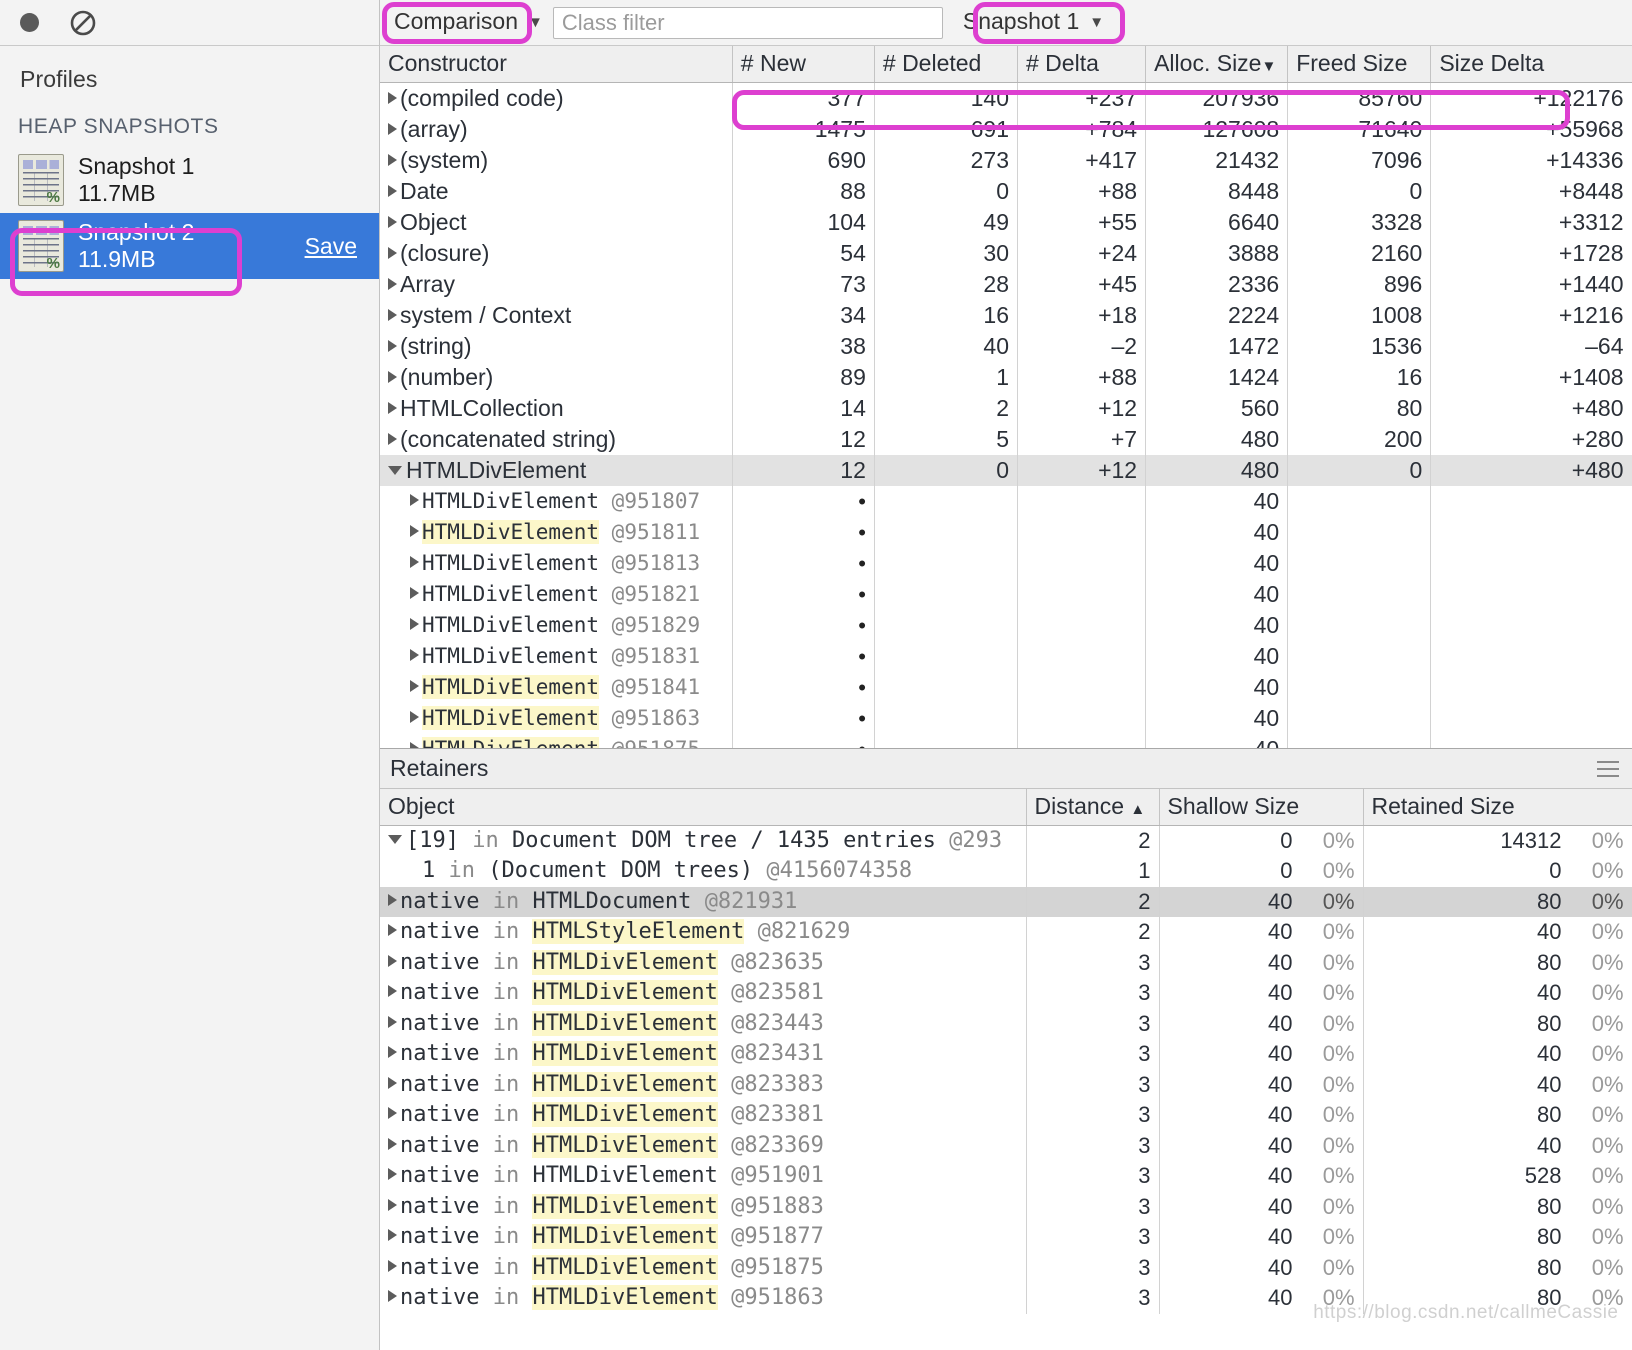  I want to click on cell-constructor: HTMLDivElement @951863, so click(556, 718).